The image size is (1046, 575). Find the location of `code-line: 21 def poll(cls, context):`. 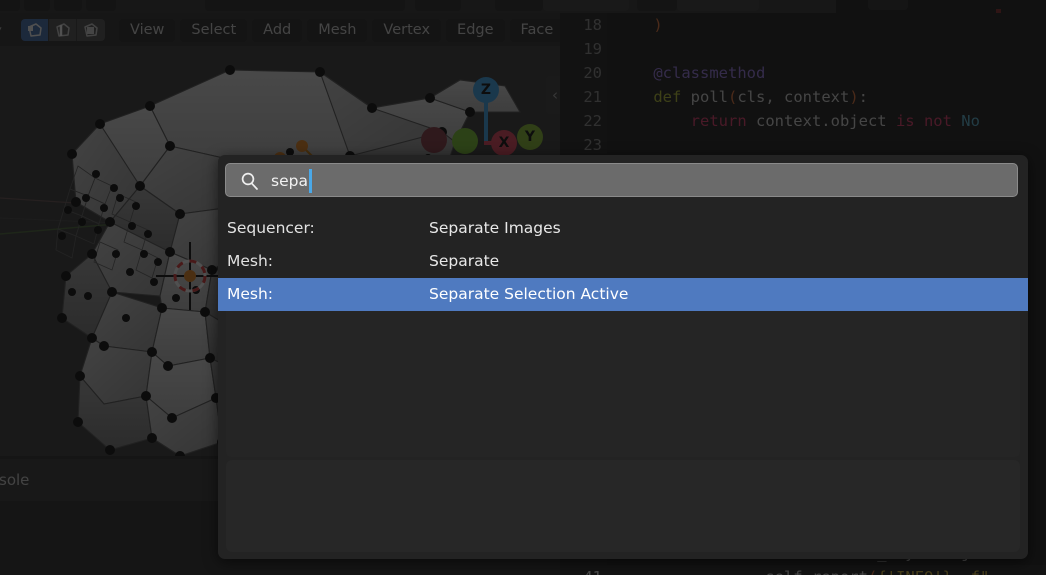

code-line: 21 def poll(cls, context): is located at coordinates (803, 97).